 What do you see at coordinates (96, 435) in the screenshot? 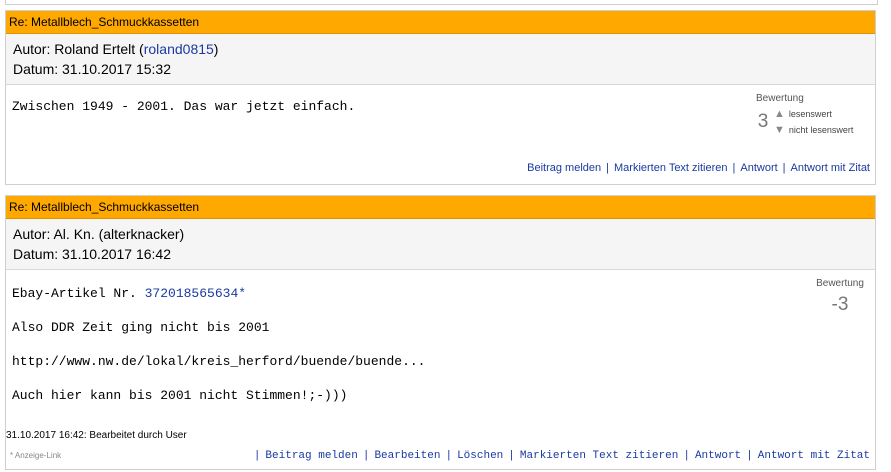
I see `edit-note: 31.10.2017 16:42: Bearbeitet durch User` at bounding box center [96, 435].